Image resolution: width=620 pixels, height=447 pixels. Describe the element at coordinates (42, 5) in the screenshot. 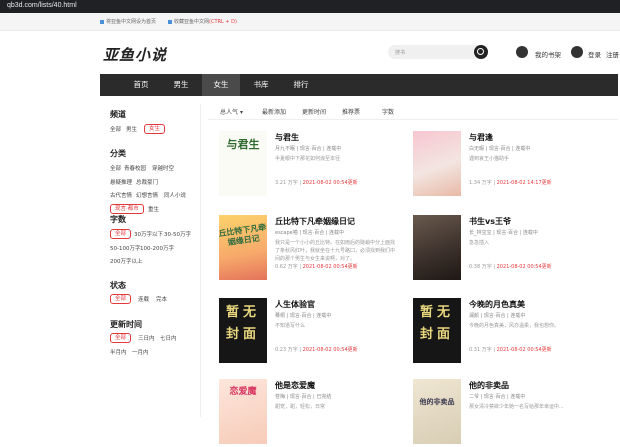

I see `address-url: qb3d.com/lists/40.html` at that location.